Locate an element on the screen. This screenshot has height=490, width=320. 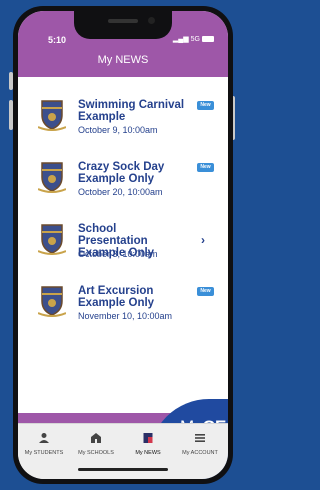
news-title: Art Excursion Example Only is located at coordinates (116, 297).